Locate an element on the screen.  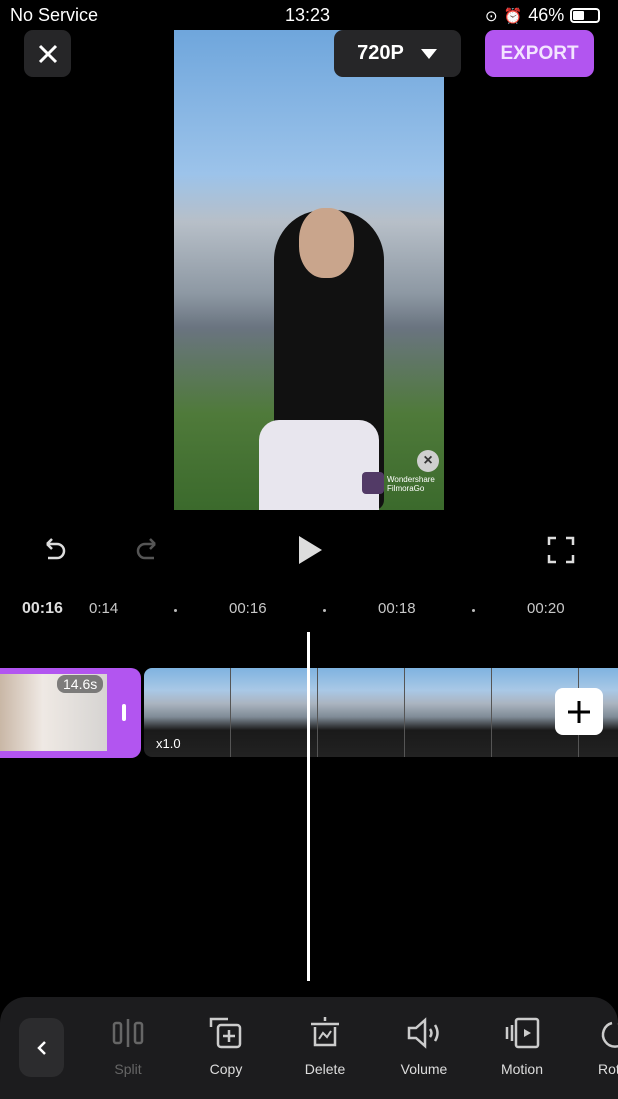
ruler-label: 00:20 is located at coordinates (546, 608).